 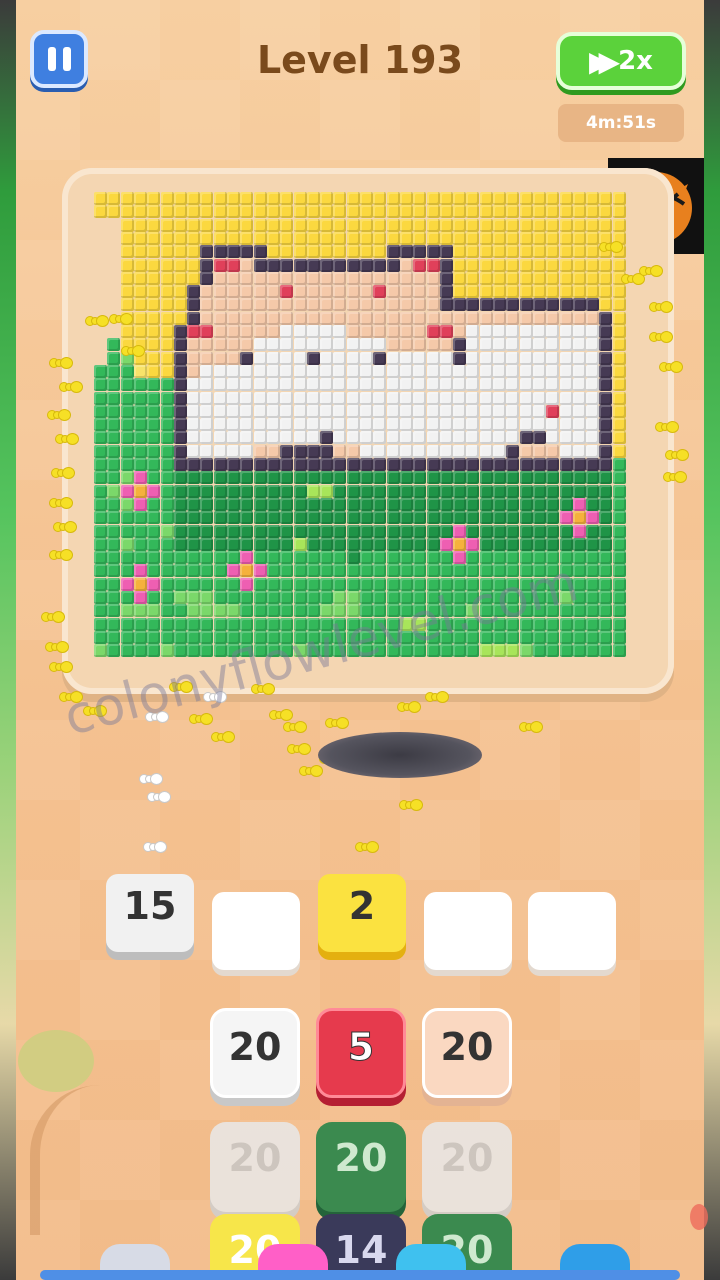 What do you see at coordinates (712, 640) in the screenshot?
I see `video-edge-right` at bounding box center [712, 640].